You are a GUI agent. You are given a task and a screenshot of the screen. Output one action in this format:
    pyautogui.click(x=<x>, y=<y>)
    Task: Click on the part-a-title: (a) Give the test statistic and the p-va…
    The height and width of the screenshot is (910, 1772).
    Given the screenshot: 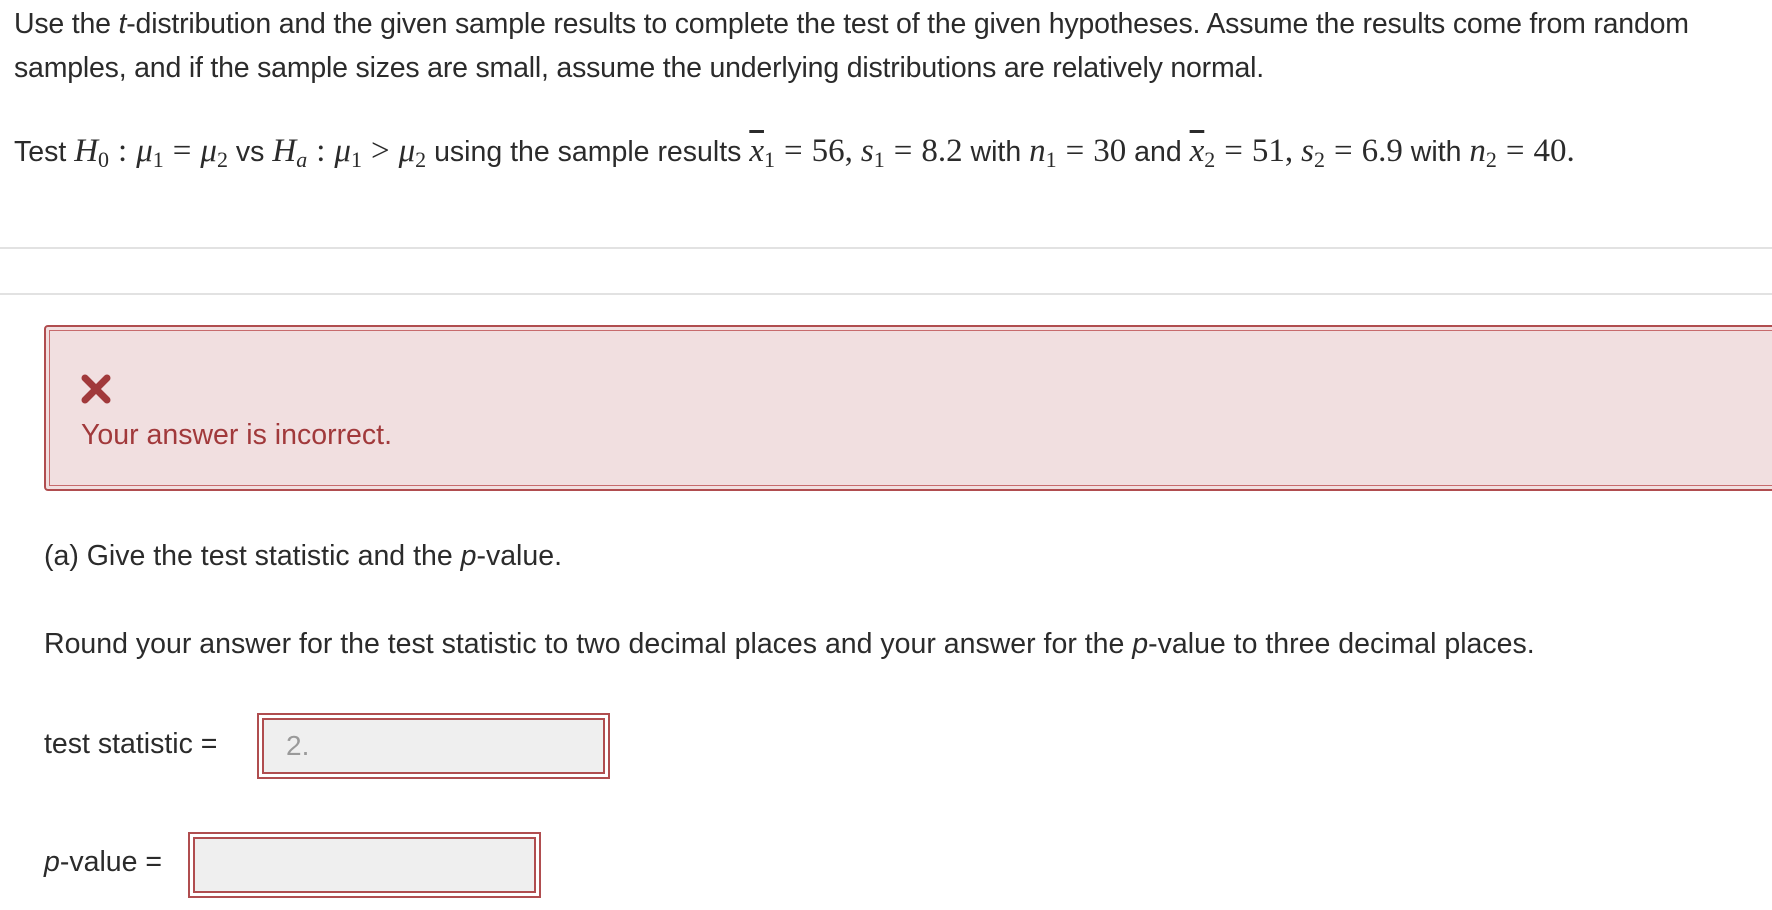 What is the action you would take?
    pyautogui.click(x=303, y=556)
    